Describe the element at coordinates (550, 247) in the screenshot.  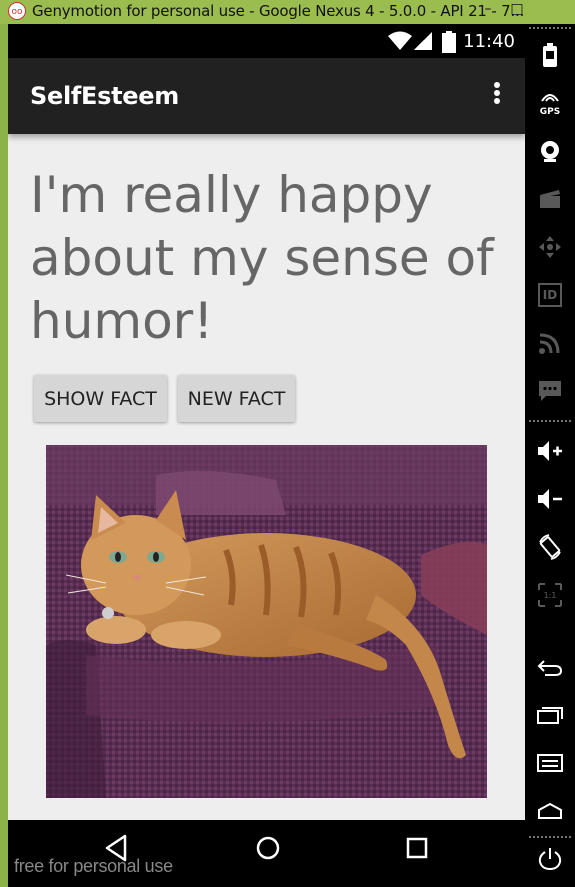
I see `move-tool-icon` at that location.